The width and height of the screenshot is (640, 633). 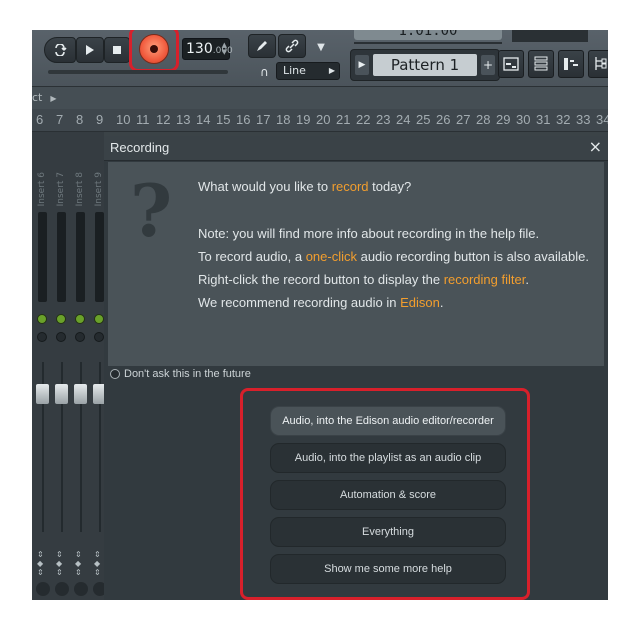 What do you see at coordinates (37, 97) in the screenshot?
I see `breadcrumb-text: ct` at bounding box center [37, 97].